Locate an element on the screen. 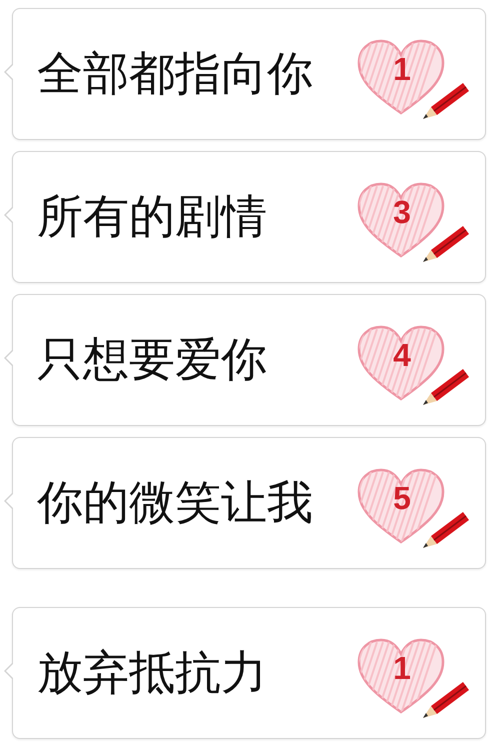  message-text: 你的微笑让我 is located at coordinates (175, 502).